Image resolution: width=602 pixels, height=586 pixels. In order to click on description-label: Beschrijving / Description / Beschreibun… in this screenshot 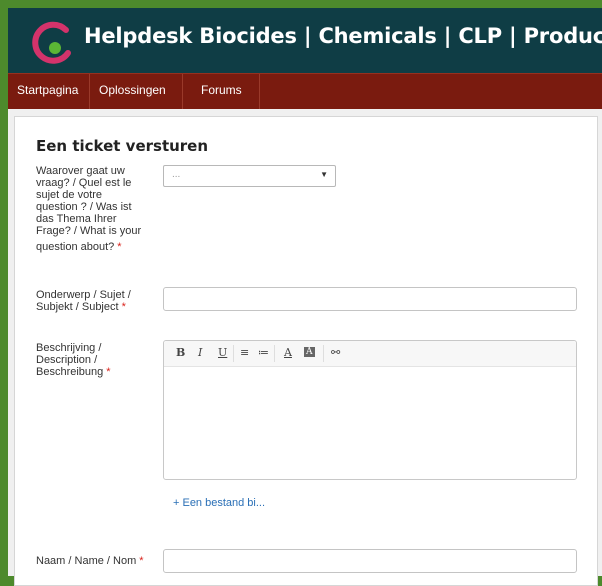, I will do `click(73, 360)`.